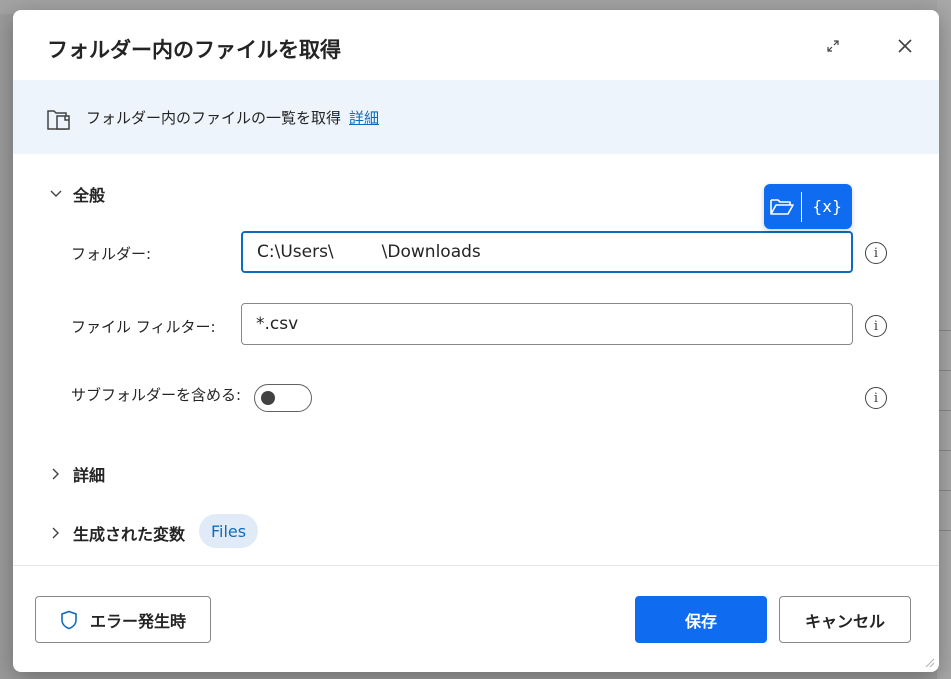 The width and height of the screenshot is (951, 679). Describe the element at coordinates (547, 252) in the screenshot. I see `folder-input: C:\Users\ \Downloads` at that location.